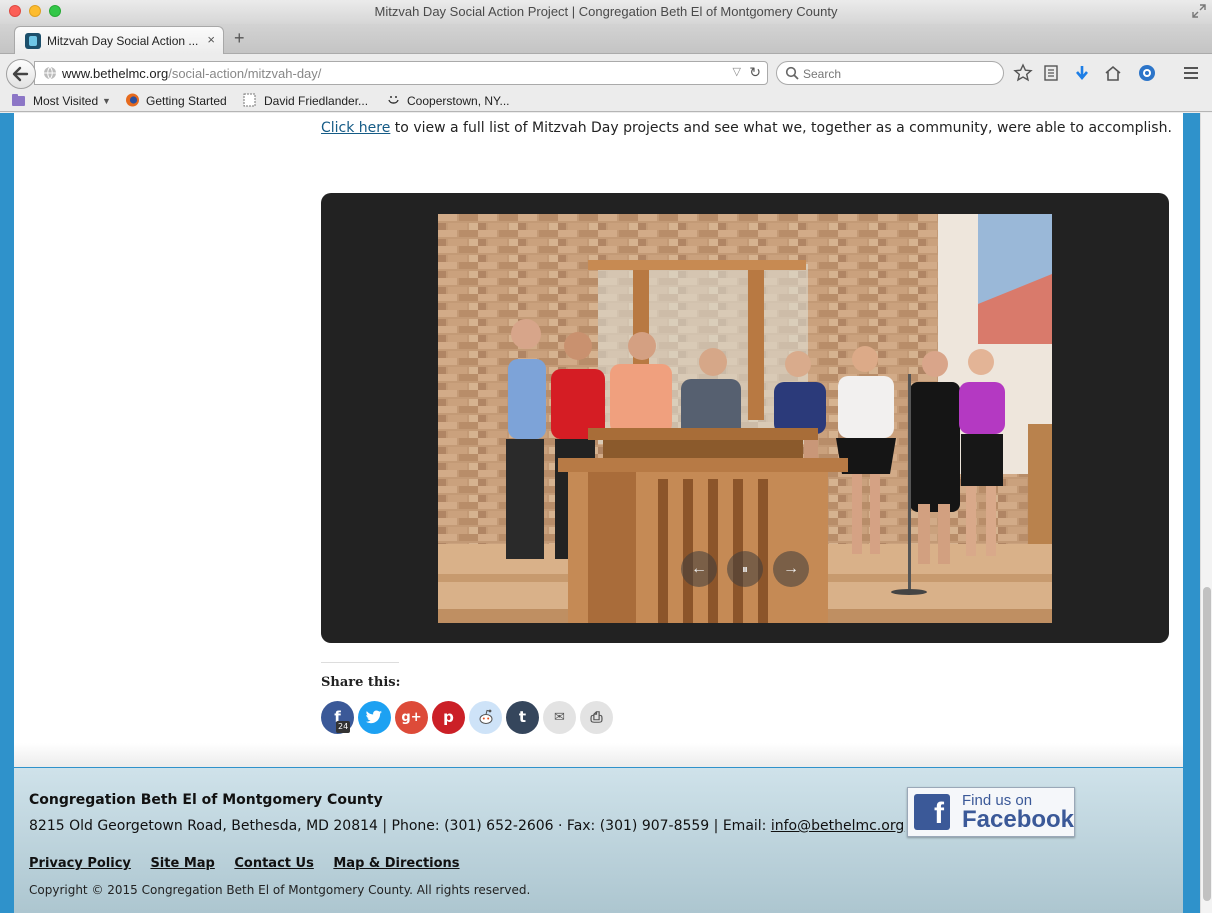 The height and width of the screenshot is (913, 1212). Describe the element at coordinates (792, 73) in the screenshot. I see `search-icon` at that location.